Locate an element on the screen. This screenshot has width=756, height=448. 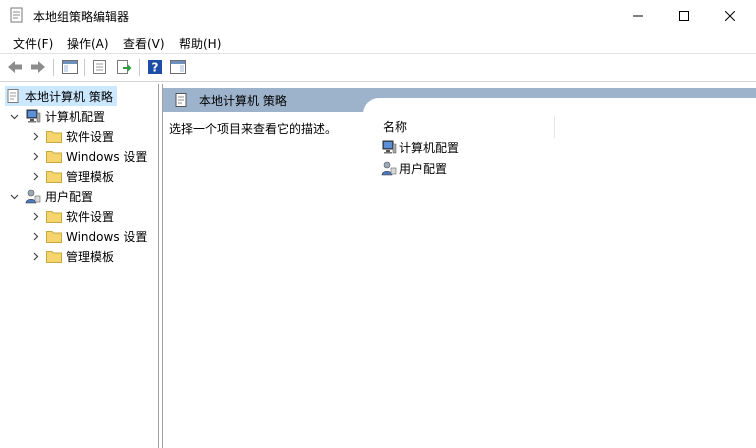
show-hide-console-tree-button is located at coordinates (70, 67).